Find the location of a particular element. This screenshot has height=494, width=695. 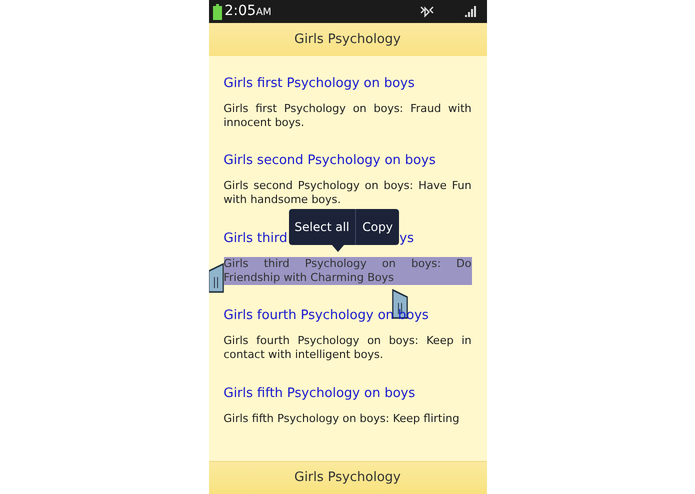

signal-icon is located at coordinates (470, 11).